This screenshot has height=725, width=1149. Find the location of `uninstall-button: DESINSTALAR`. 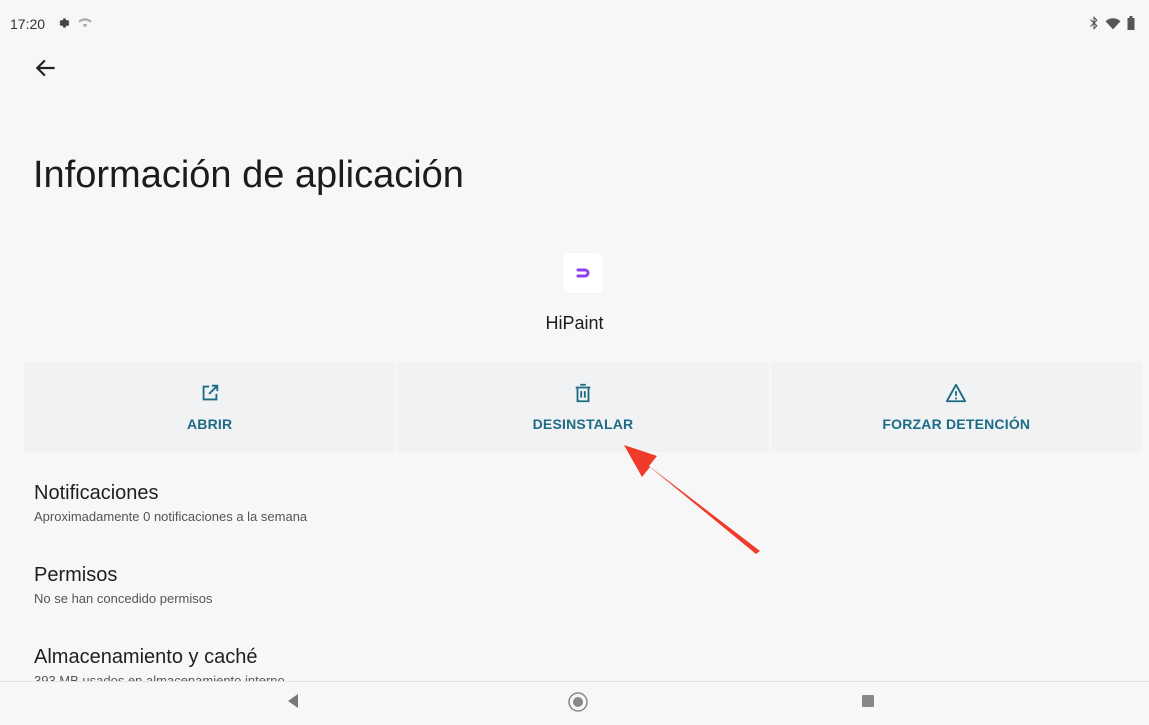

uninstall-button: DESINSTALAR is located at coordinates (583, 407).